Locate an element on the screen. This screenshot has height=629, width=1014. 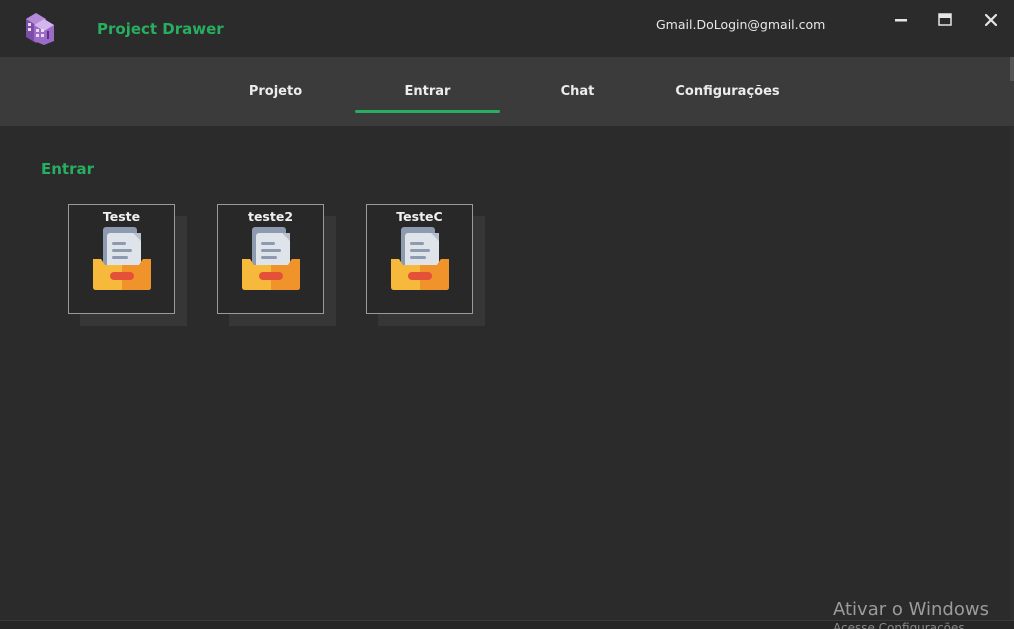
close-button is located at coordinates (991, 20).